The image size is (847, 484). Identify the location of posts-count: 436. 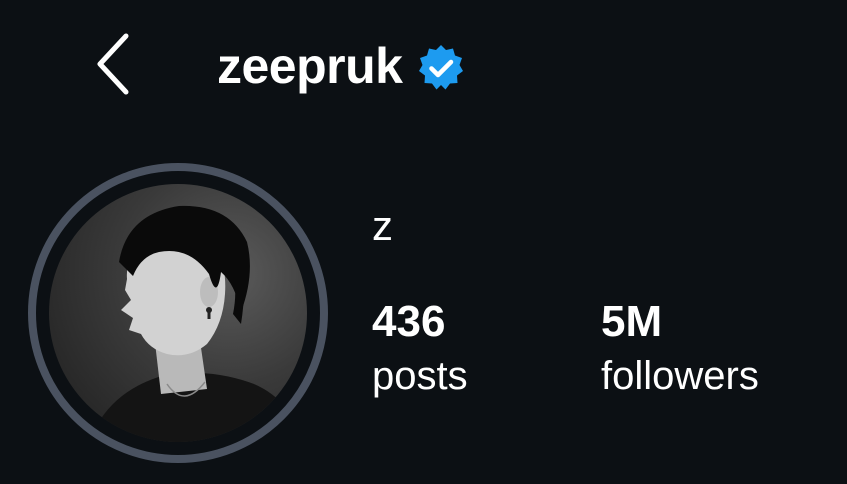
(409, 321).